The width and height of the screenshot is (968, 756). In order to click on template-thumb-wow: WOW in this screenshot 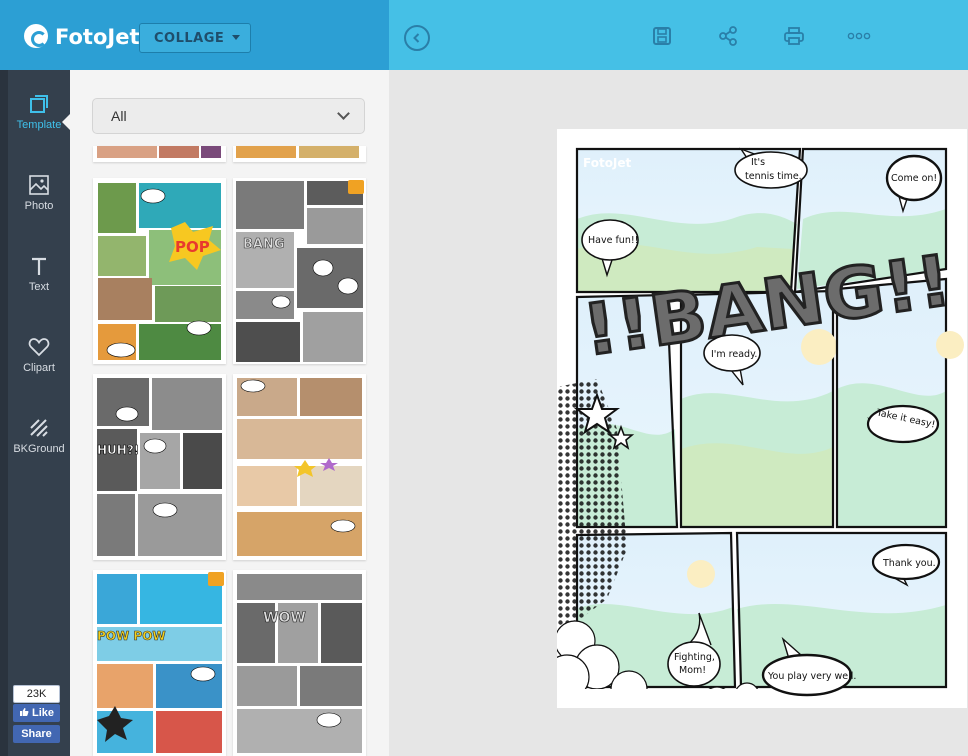, I will do `click(299, 663)`.